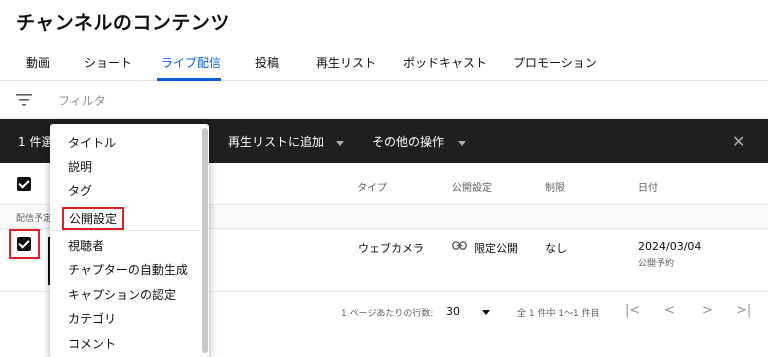  Describe the element at coordinates (80, 190) in the screenshot. I see `menu-item-tags: タグ` at that location.